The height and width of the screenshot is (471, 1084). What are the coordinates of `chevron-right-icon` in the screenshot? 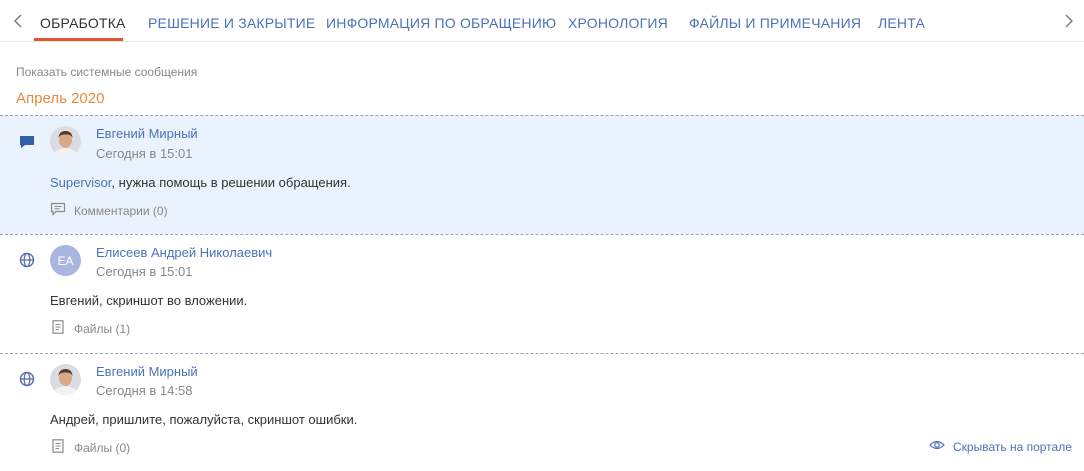 It's located at (1069, 21).